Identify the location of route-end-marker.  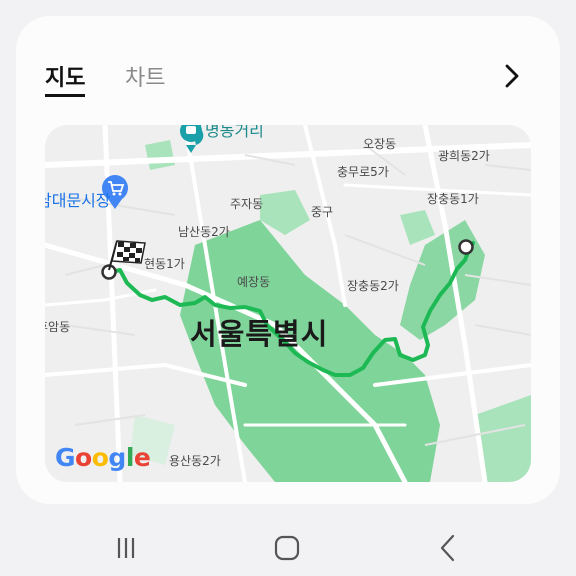
(466, 247).